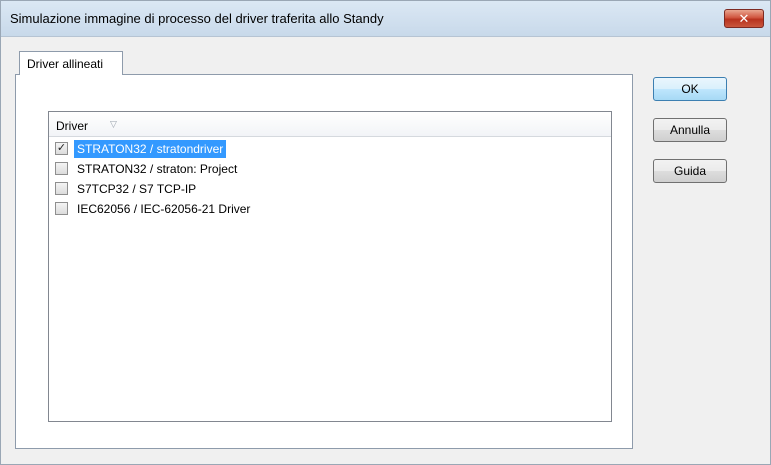 This screenshot has width=771, height=465. I want to click on tab-label: Driver allineati, so click(65, 64).